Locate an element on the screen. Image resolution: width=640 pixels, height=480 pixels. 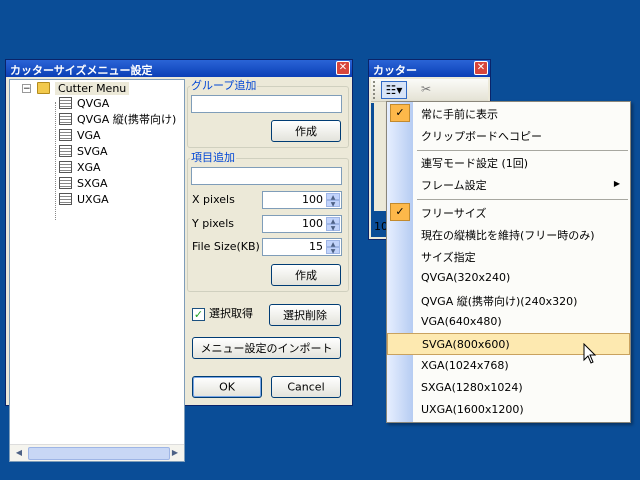
import-menu-settings-button: メニュー設定のインポート is located at coordinates (266, 348).